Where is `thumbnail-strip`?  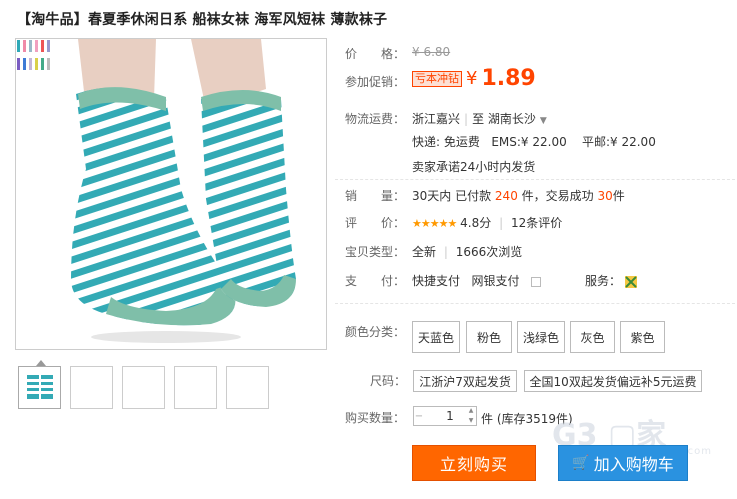
thumbnail-strip is located at coordinates (143, 387).